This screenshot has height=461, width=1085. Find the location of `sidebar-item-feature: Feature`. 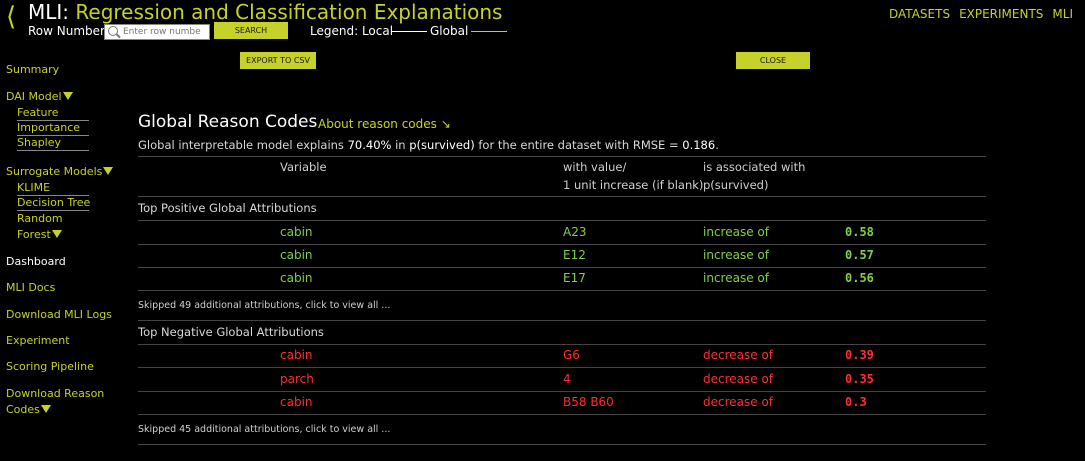

sidebar-item-feature: Feature is located at coordinates (53, 113).